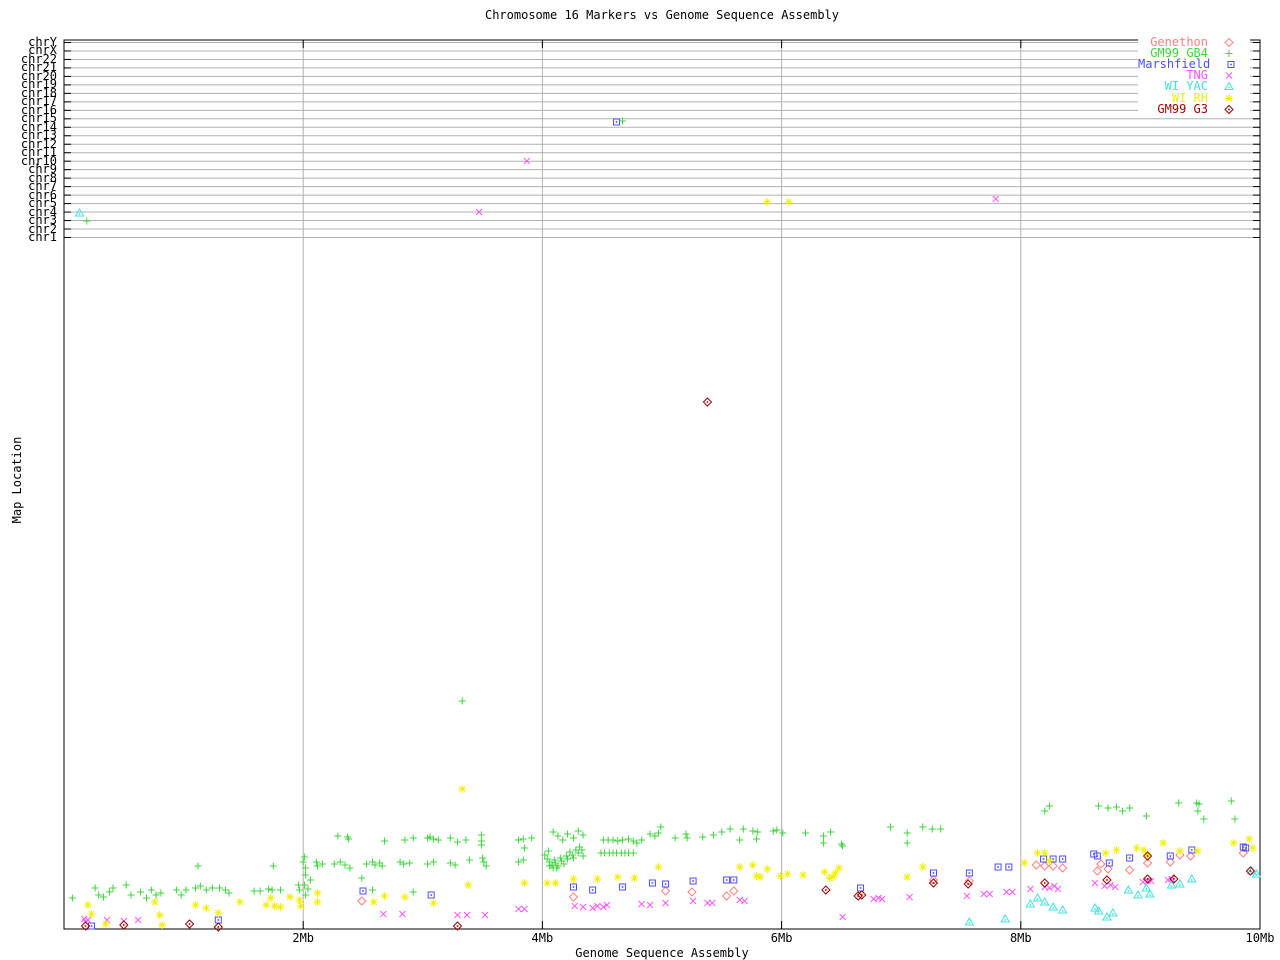 This screenshot has width=1280, height=960. Describe the element at coordinates (781, 938) in the screenshot. I see `x-tick-label-6Mb: 6Mb` at that location.